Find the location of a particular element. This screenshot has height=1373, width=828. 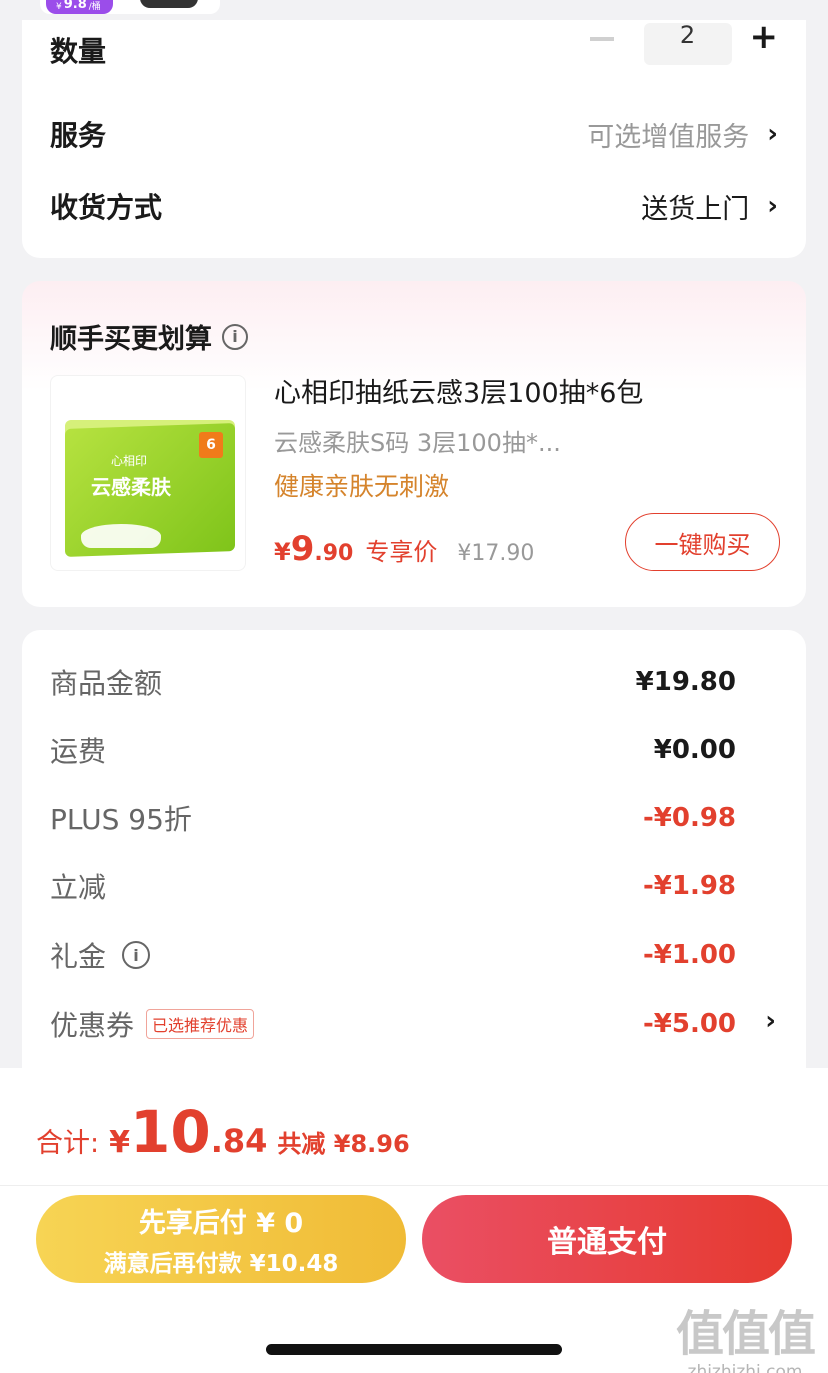

summary-label: 运费 is located at coordinates (78, 751).